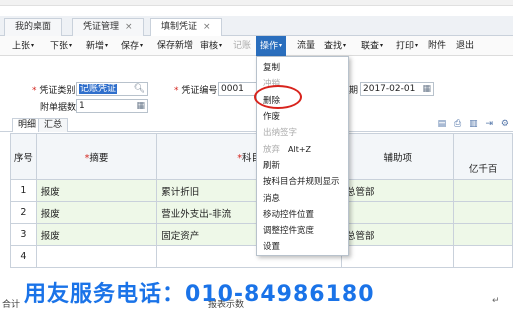 Image resolution: width=513 pixels, height=313 pixels. Describe the element at coordinates (23, 256) in the screenshot. I see `row-seq: 4` at that location.